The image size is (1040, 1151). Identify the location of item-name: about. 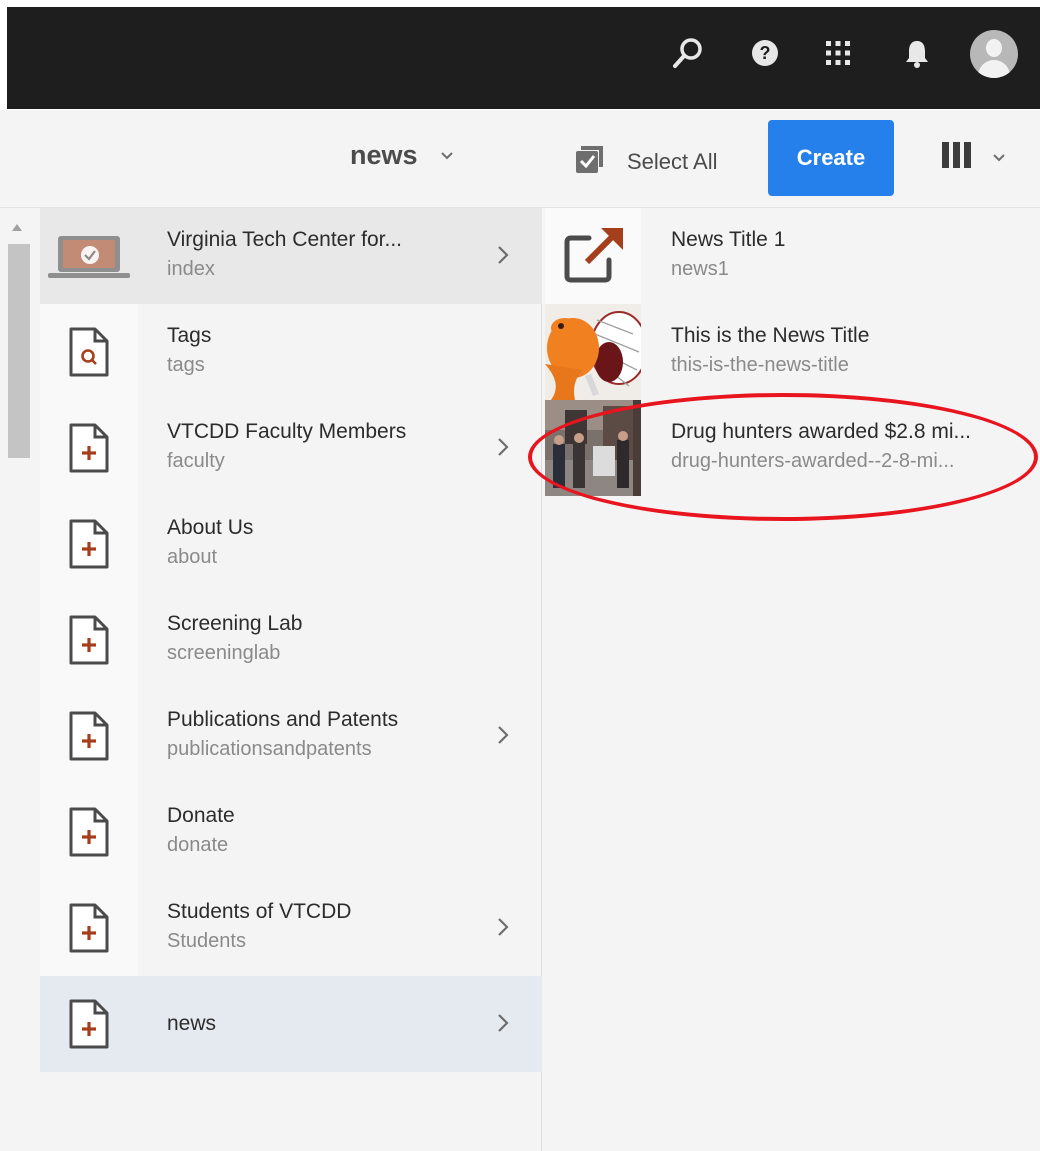
(192, 557).